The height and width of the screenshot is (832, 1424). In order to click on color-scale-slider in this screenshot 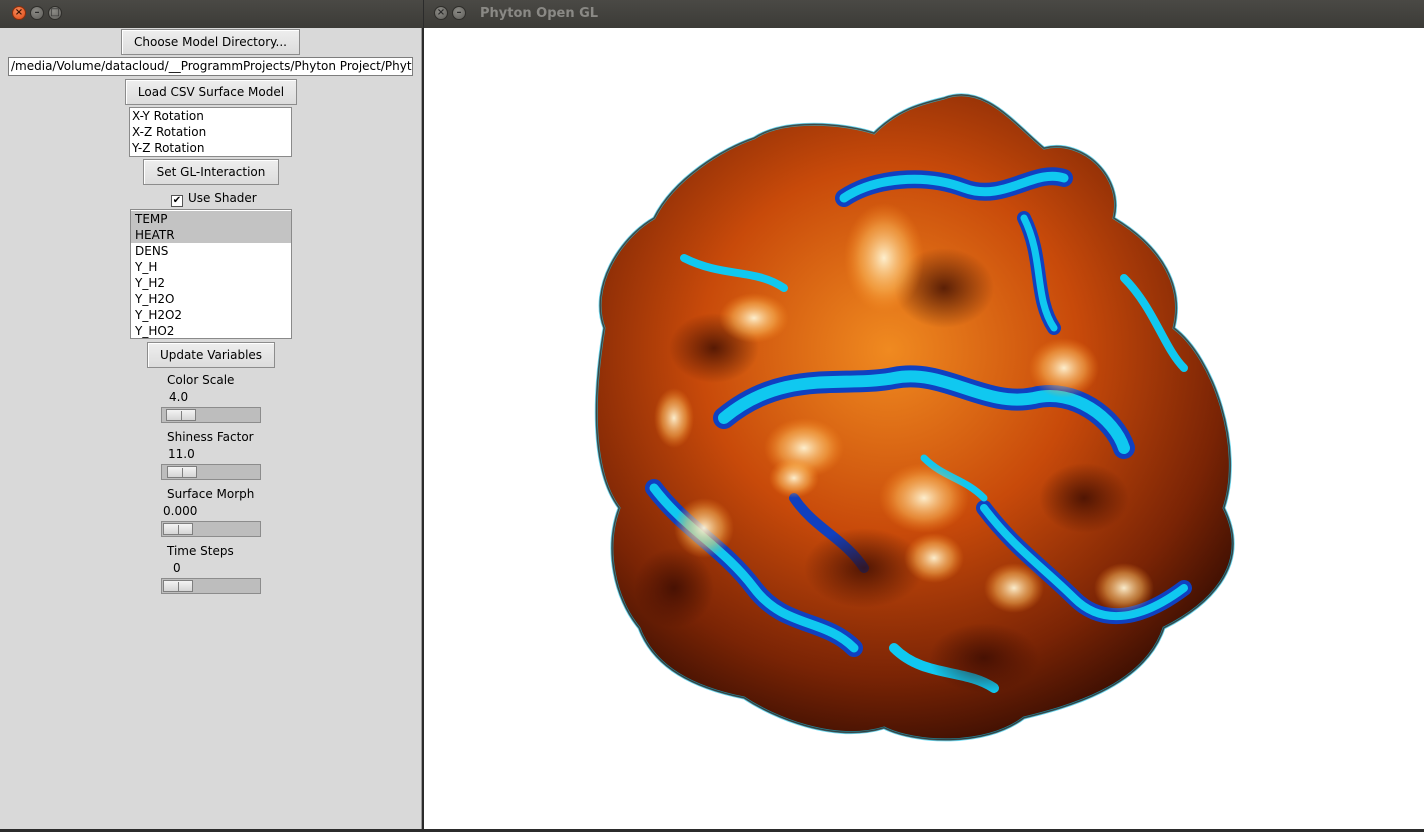, I will do `click(211, 415)`.